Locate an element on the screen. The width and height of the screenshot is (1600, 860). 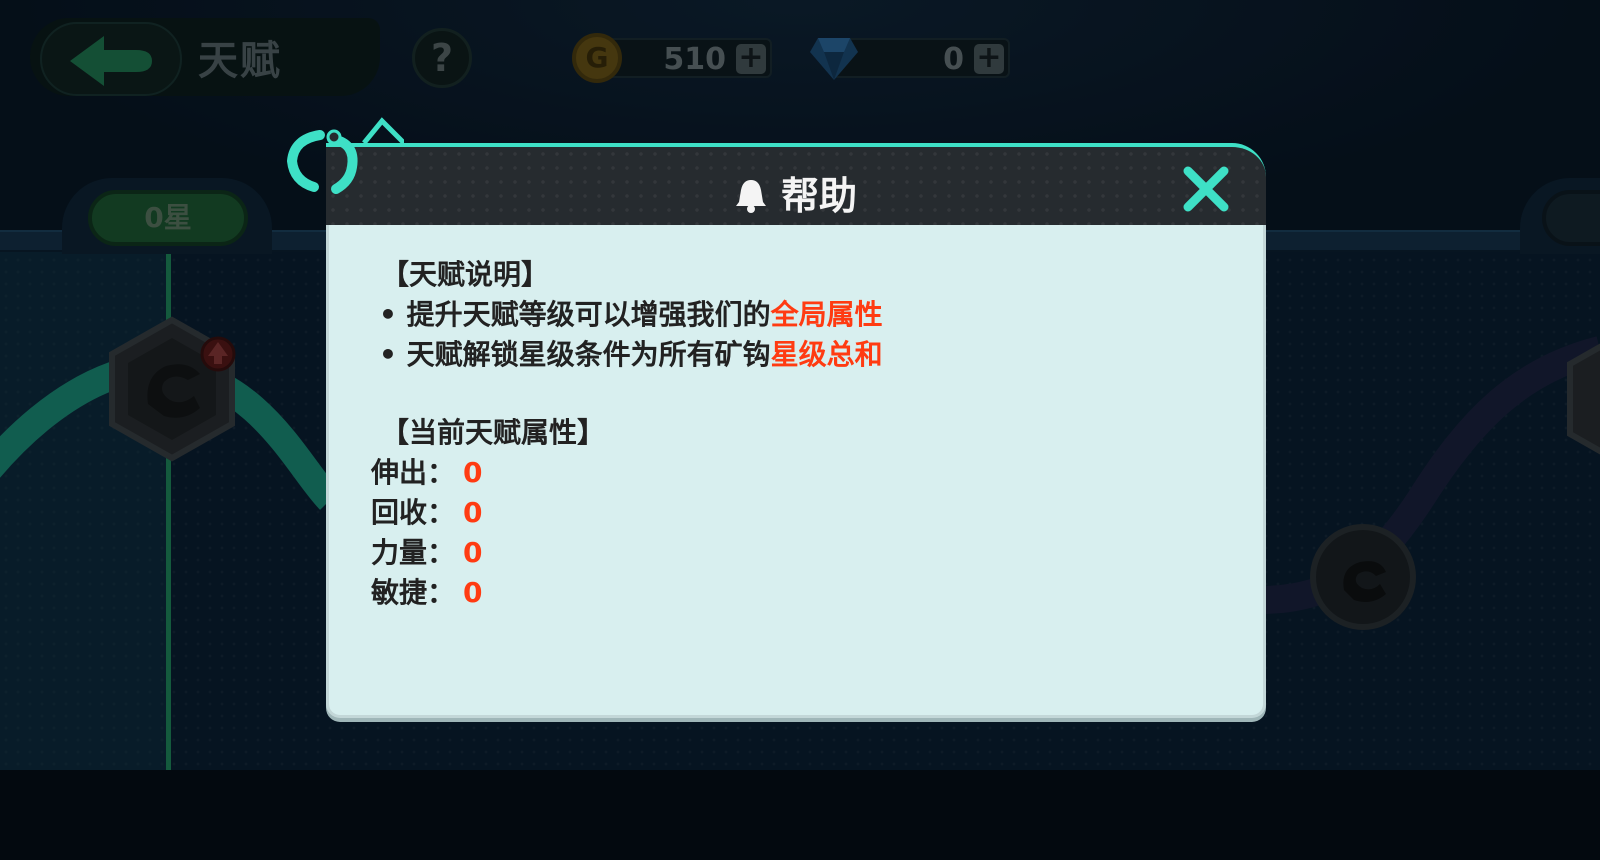
claw-decoration-icon is located at coordinates (345, 155).